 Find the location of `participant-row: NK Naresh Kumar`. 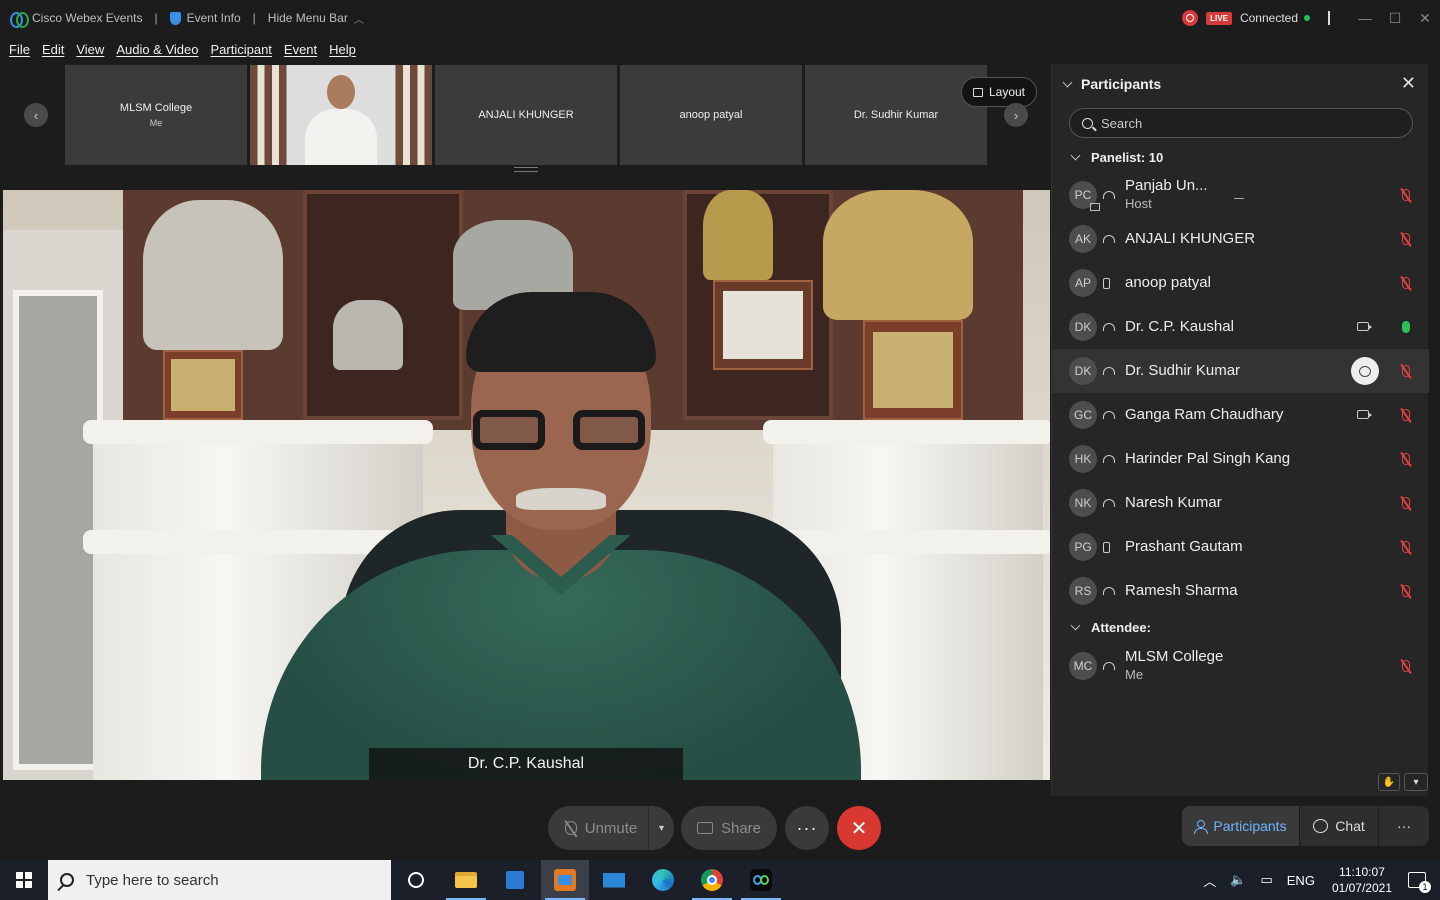

participant-row: NK Naresh Kumar is located at coordinates (1240, 503).